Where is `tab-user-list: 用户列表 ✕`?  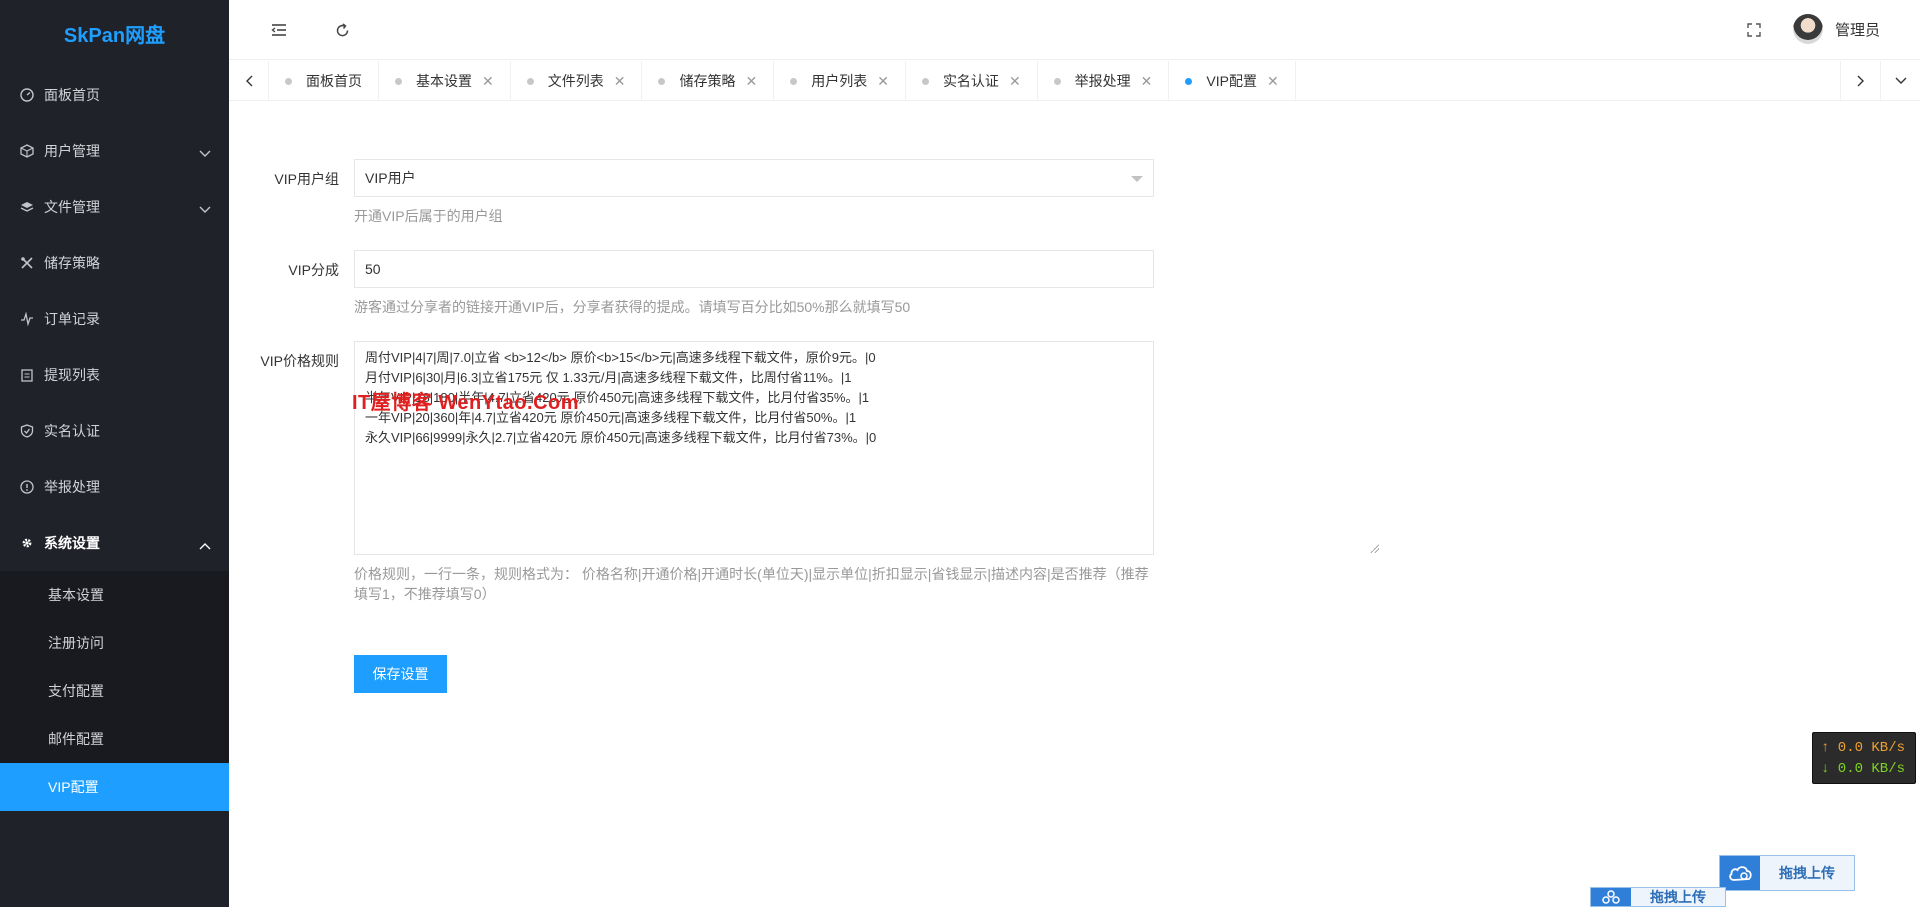 tab-user-list: 用户列表 ✕ is located at coordinates (840, 80).